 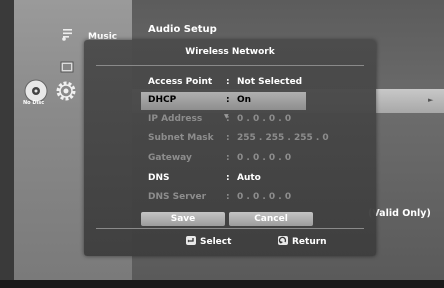 What do you see at coordinates (399, 213) in the screenshot?
I see `valid-only-text: (Valid Only)` at bounding box center [399, 213].